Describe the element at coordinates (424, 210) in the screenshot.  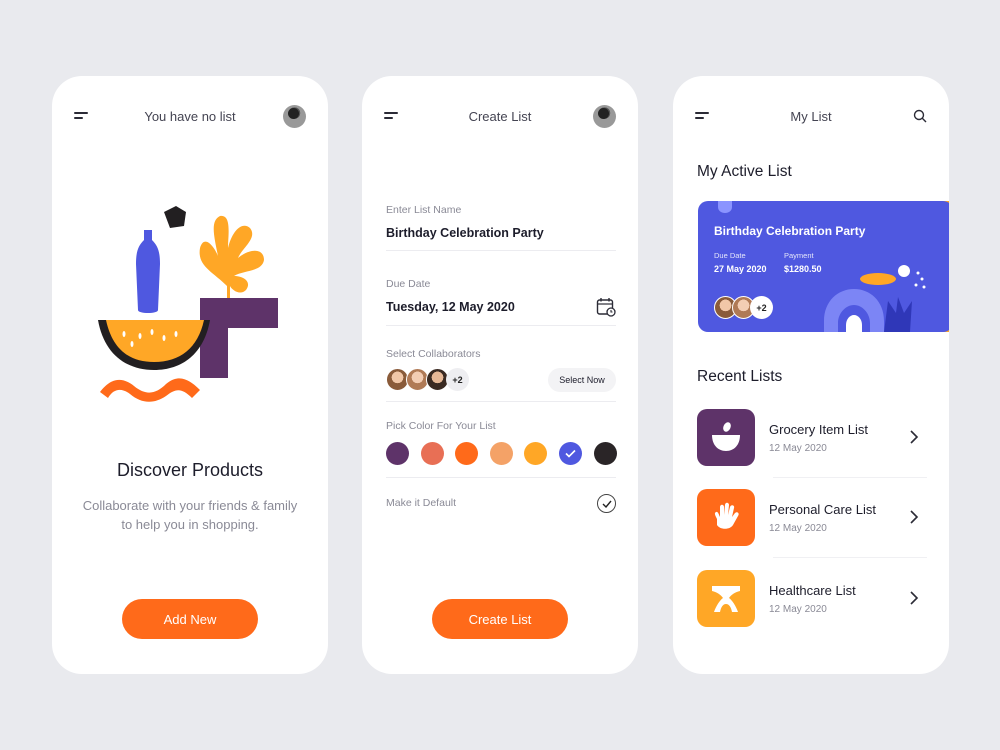
I see `list-name-label: Enter List Name` at that location.